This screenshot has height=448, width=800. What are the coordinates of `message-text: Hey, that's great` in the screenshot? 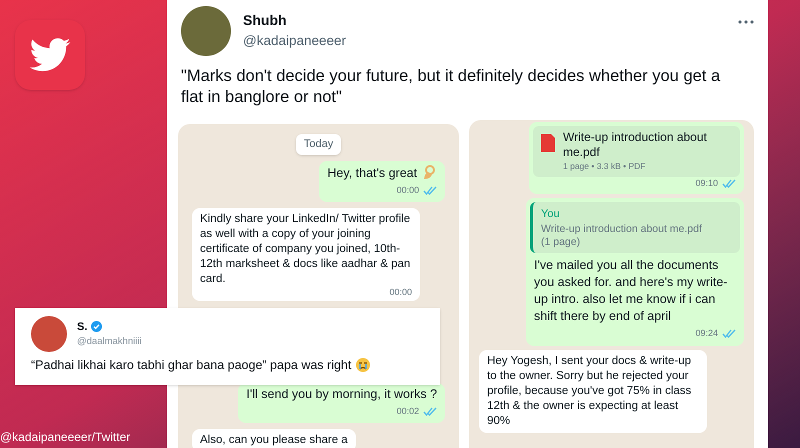 It's located at (372, 173).